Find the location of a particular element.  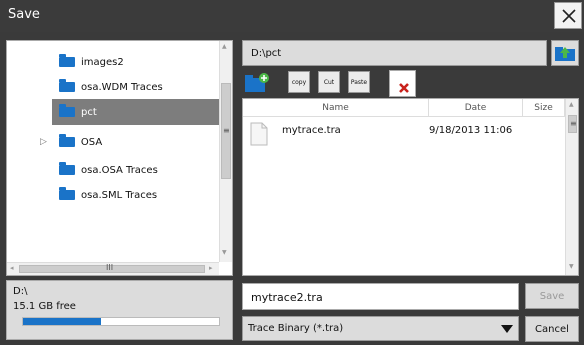

cancel-button: Cancel is located at coordinates (552, 329).